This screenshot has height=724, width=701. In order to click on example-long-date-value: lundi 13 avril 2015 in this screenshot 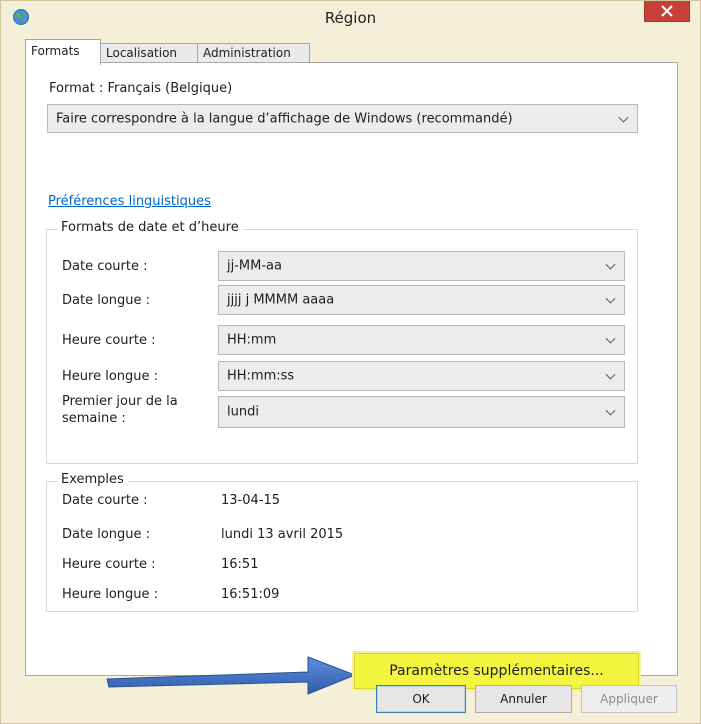, I will do `click(282, 534)`.